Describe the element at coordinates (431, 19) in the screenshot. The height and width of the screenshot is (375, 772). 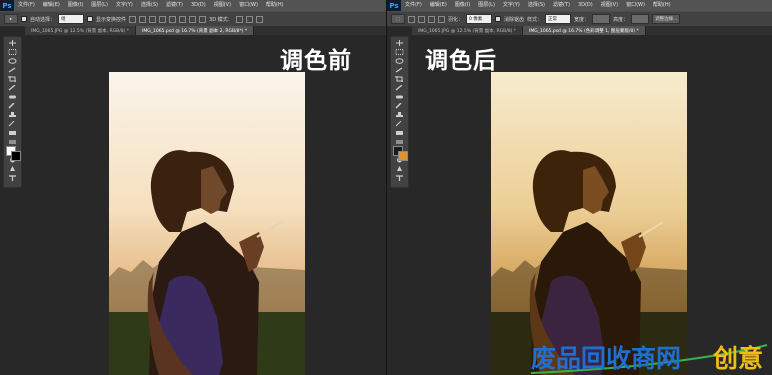
I see `subtract-selection-icon` at that location.